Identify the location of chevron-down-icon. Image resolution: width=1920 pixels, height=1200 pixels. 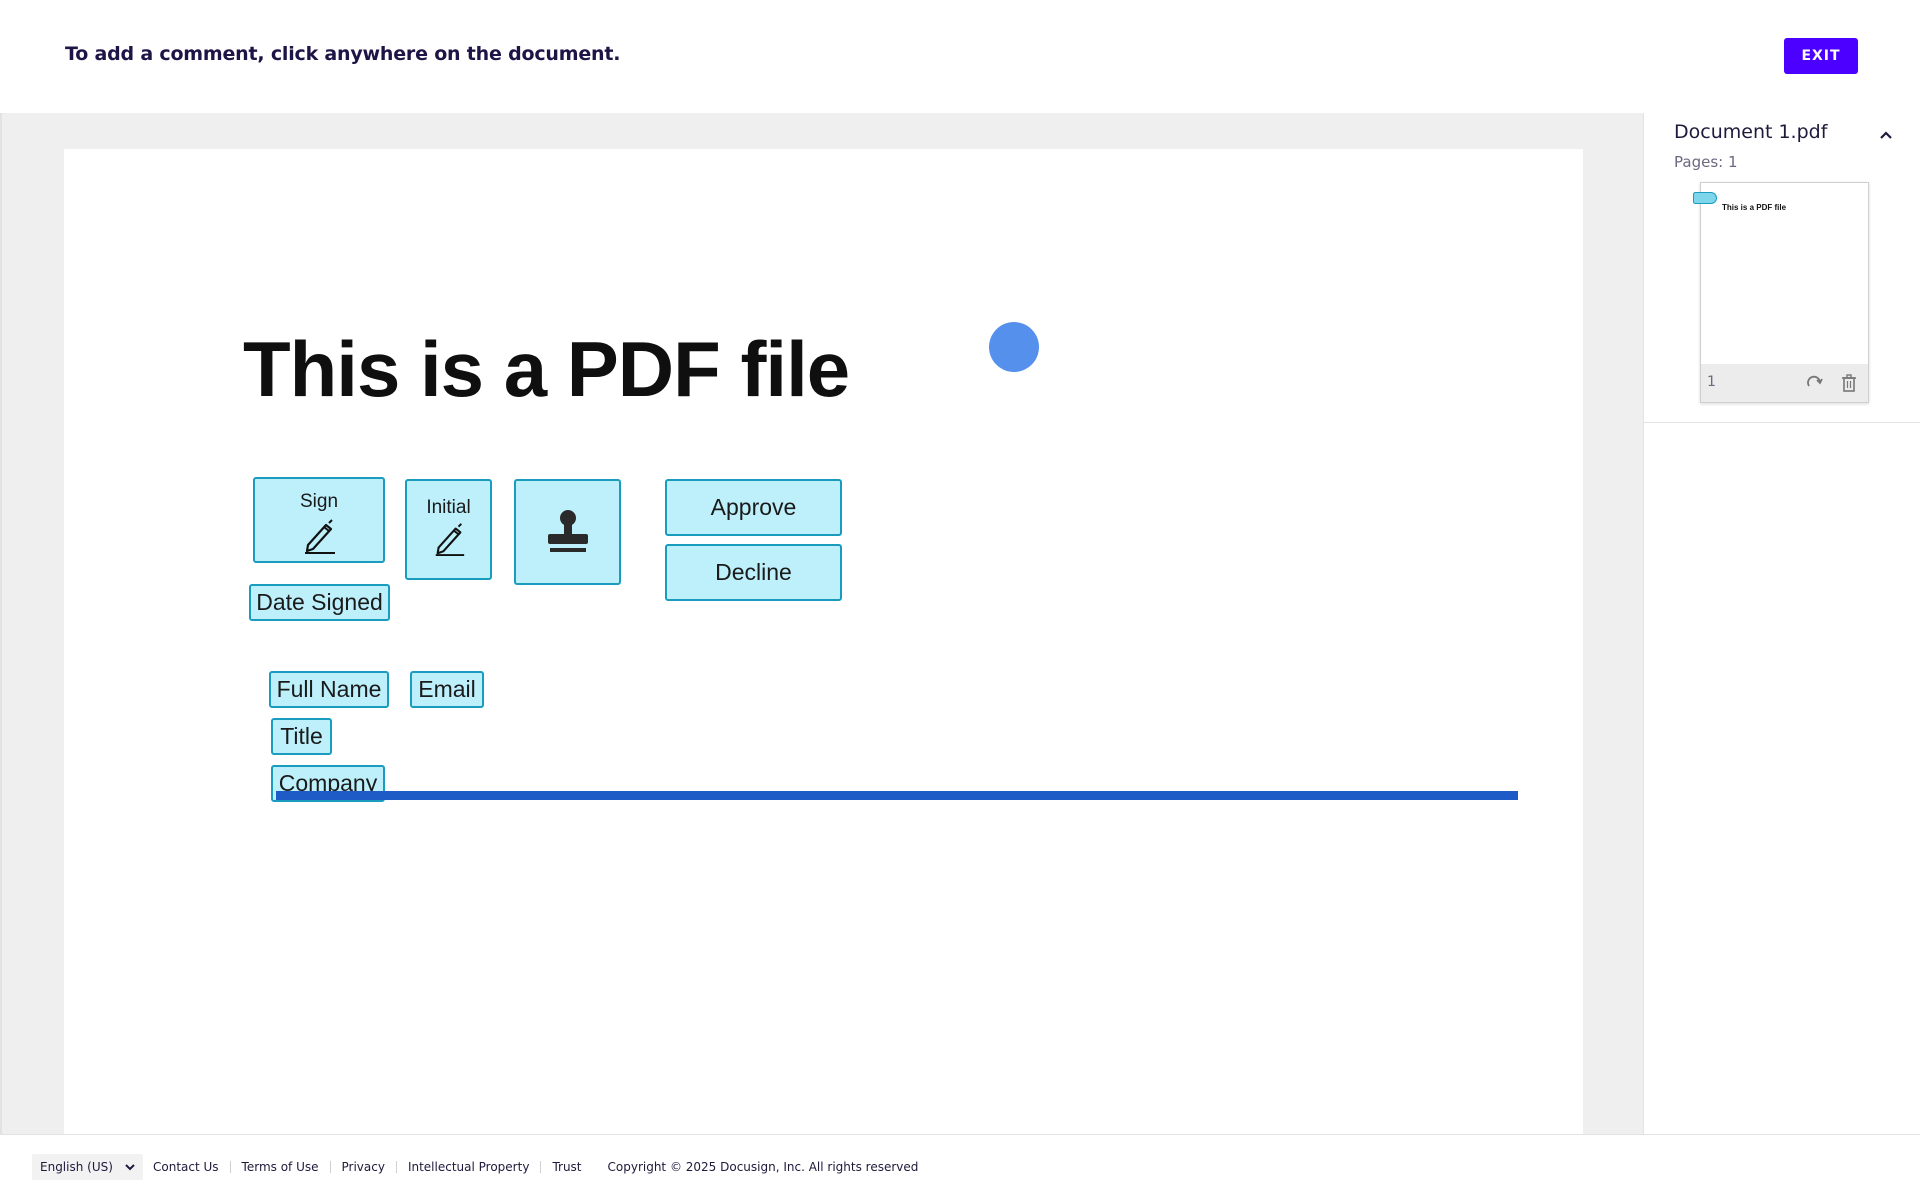
(130, 1167).